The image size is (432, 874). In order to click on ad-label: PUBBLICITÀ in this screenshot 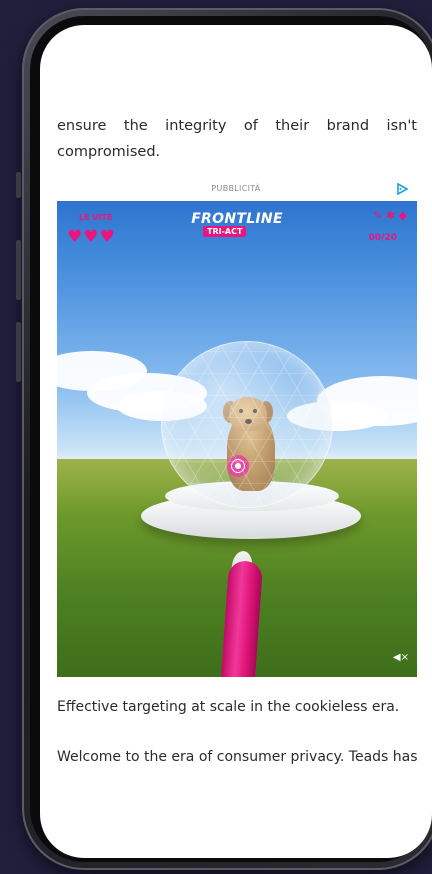, I will do `click(236, 188)`.